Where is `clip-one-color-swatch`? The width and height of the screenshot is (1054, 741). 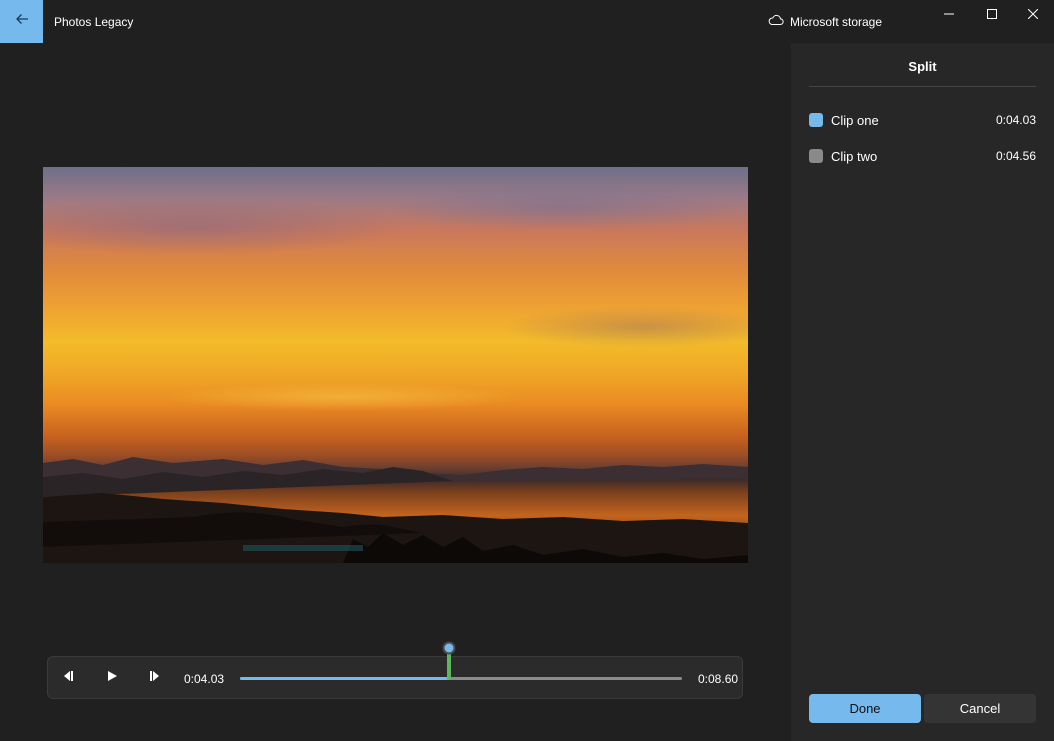
clip-one-color-swatch is located at coordinates (816, 120).